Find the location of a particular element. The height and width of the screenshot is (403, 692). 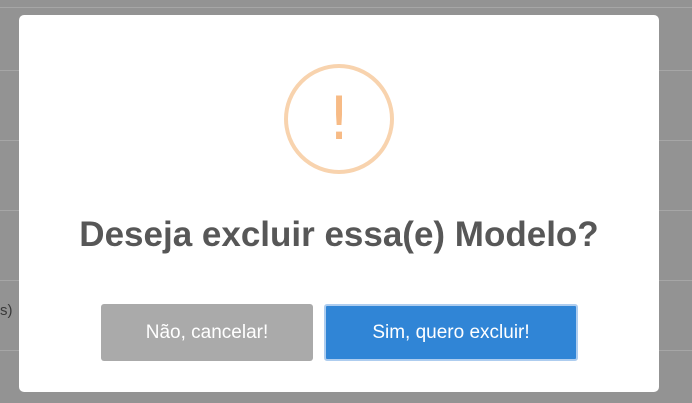

dialog-title: Deseja excluir essa(e) Modelo? is located at coordinates (339, 234).